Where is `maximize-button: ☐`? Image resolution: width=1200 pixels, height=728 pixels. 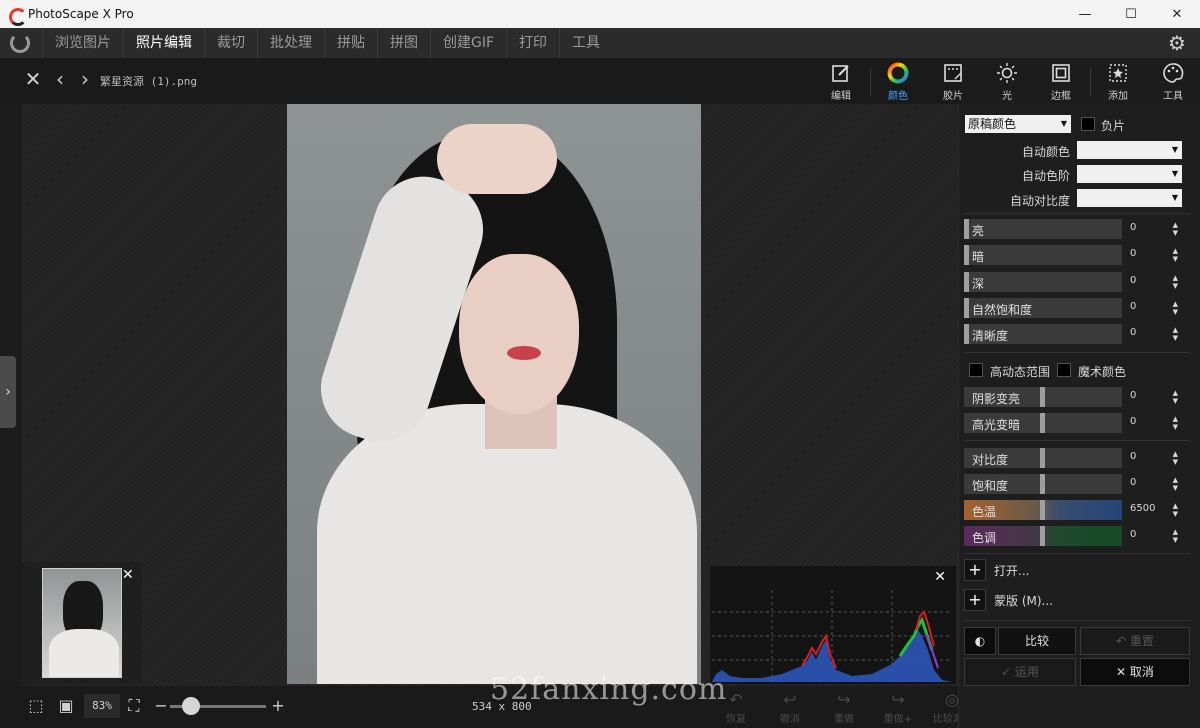 maximize-button: ☐ is located at coordinates (1131, 14).